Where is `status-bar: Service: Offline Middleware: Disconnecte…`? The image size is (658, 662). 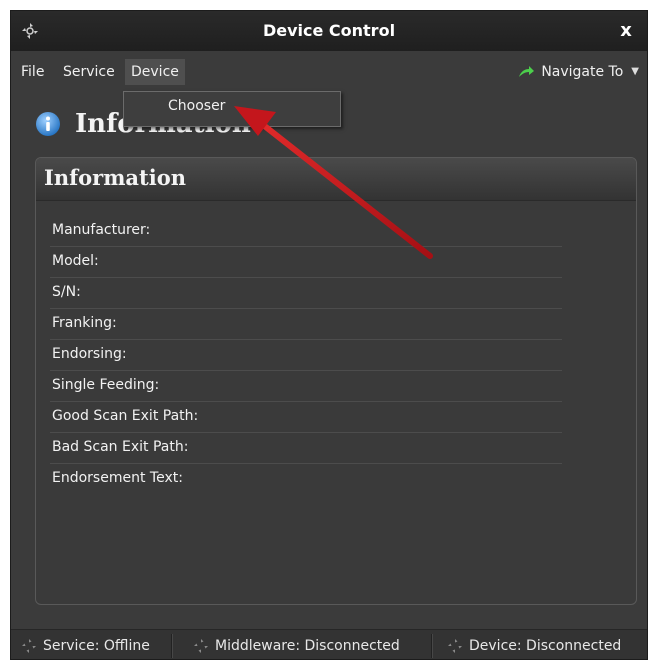 status-bar: Service: Offline Middleware: Disconnecte… is located at coordinates (329, 644).